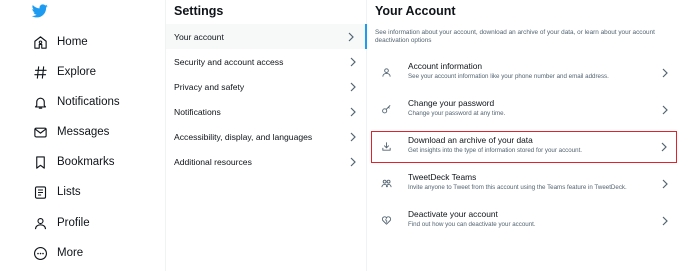 This screenshot has height=271, width=700. Describe the element at coordinates (40, 72) in the screenshot. I see `hashtag-icon` at that location.